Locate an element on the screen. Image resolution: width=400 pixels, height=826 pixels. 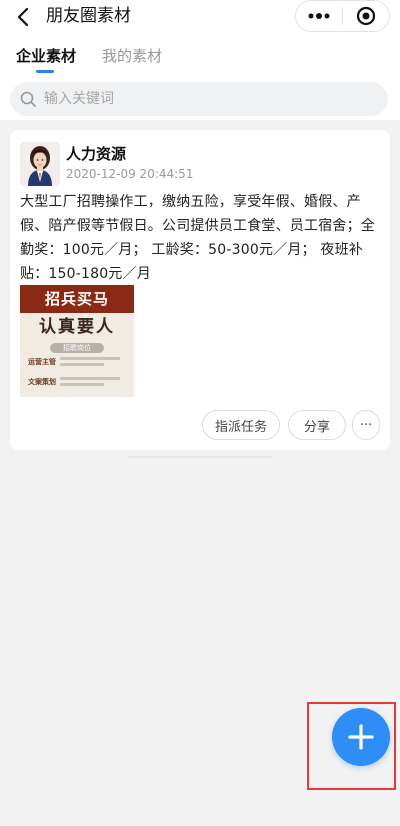
poster-role-1-desc is located at coordinates (90, 358).